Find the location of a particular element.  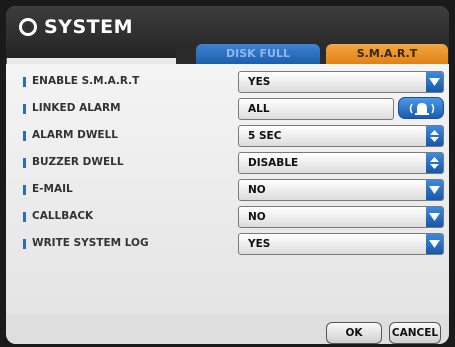

callback-dropdown: NO is located at coordinates (341, 217).